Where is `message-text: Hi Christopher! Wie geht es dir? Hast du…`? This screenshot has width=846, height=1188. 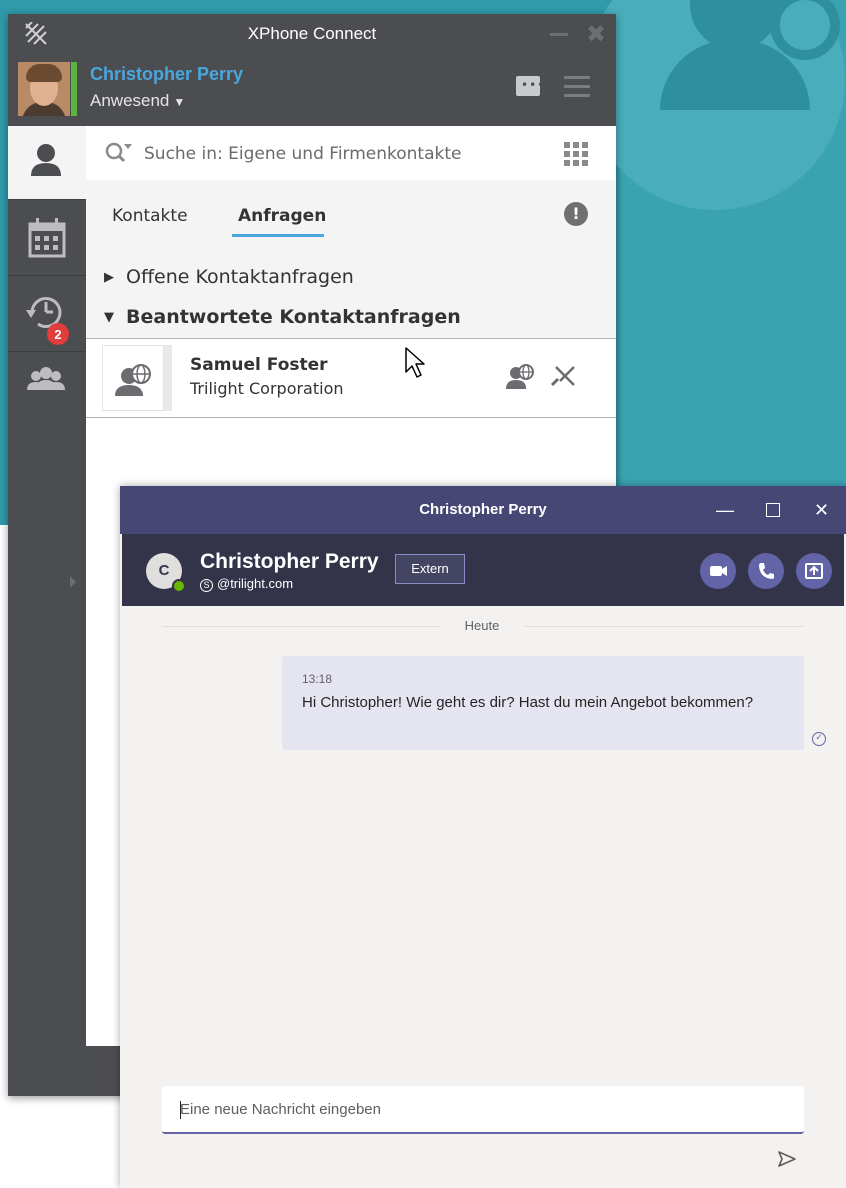 message-text: Hi Christopher! Wie geht es dir? Hast du… is located at coordinates (528, 702).